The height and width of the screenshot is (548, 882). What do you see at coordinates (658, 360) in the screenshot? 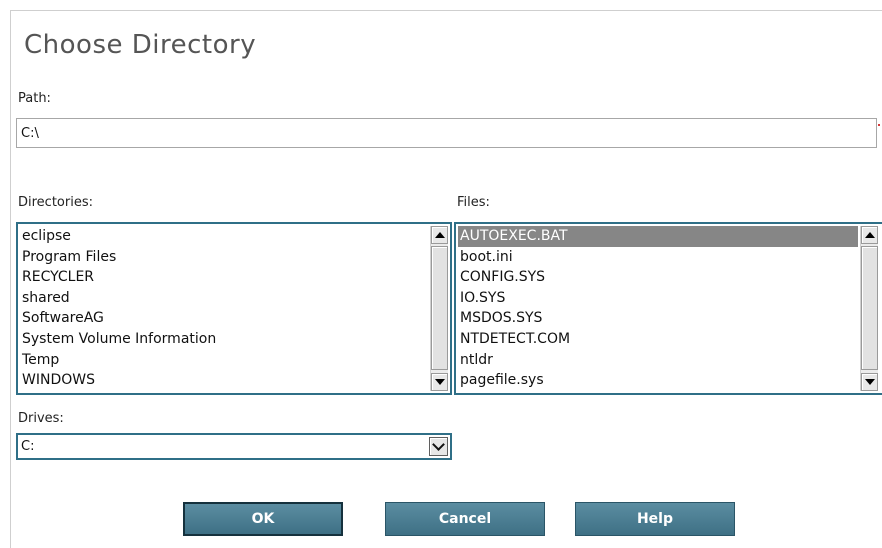
I see `file-item-ntldr: ntldr` at bounding box center [658, 360].